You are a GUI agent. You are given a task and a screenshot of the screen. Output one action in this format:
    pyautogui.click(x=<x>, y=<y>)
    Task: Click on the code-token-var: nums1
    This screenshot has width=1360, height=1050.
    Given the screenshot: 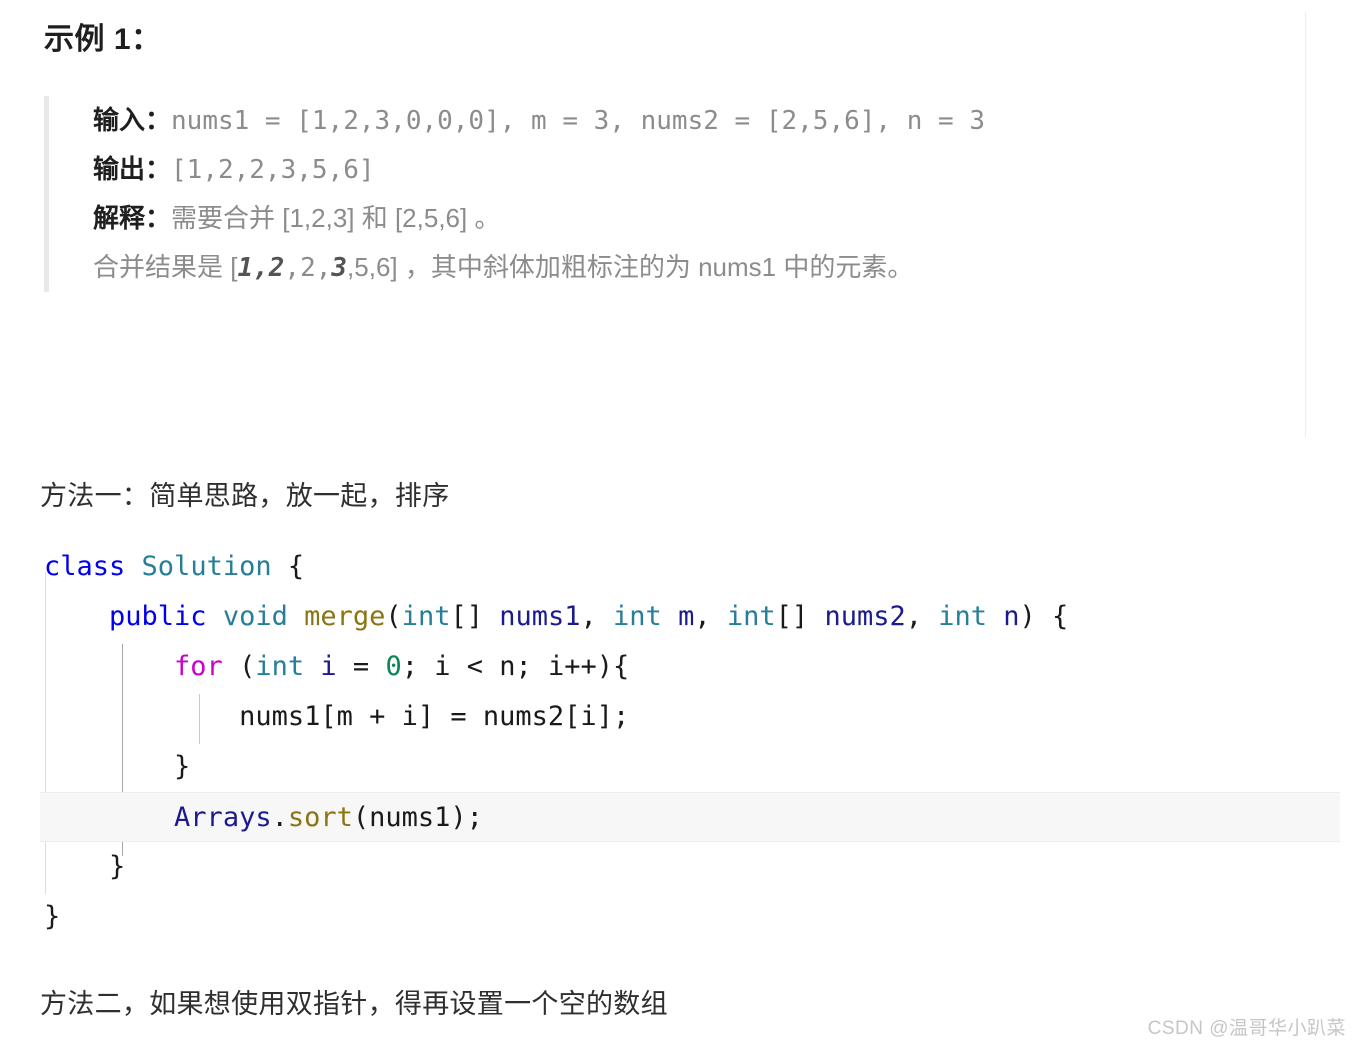 What is the action you would take?
    pyautogui.click(x=540, y=616)
    